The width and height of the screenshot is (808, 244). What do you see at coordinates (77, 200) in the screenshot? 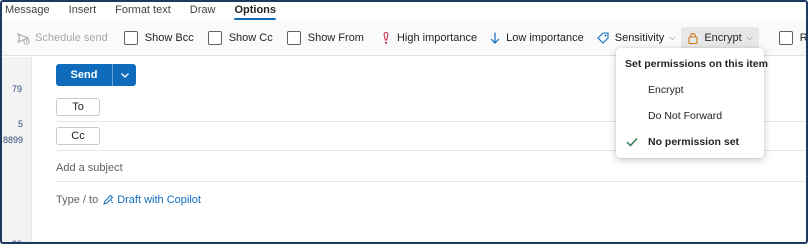
I see `body-hint-text: Type / to` at bounding box center [77, 200].